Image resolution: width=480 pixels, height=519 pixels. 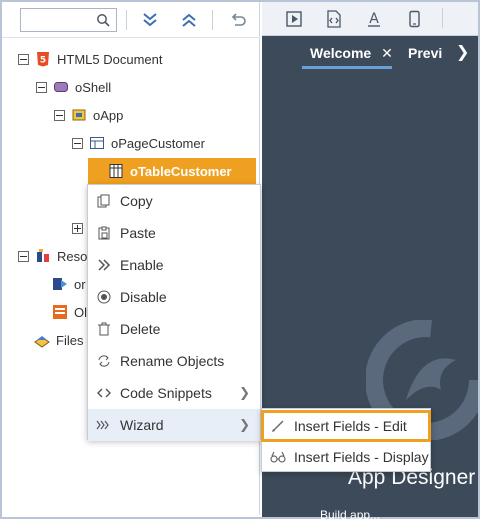 What do you see at coordinates (138, 233) in the screenshot?
I see `menu-label: Paste` at bounding box center [138, 233].